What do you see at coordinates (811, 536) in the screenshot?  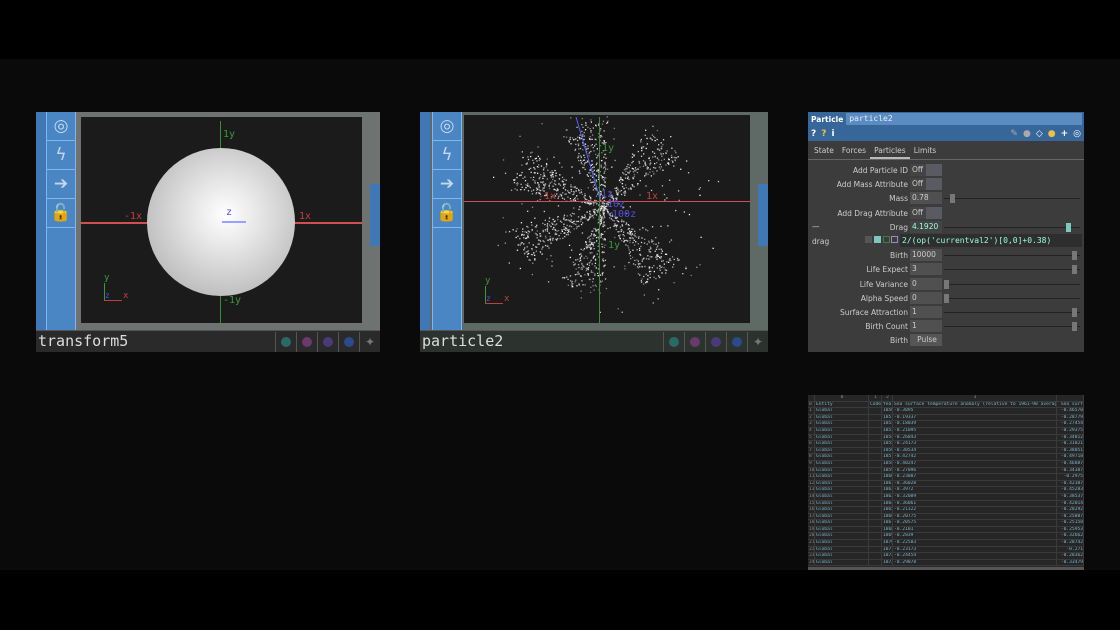 I see `table-cell: 20` at bounding box center [811, 536].